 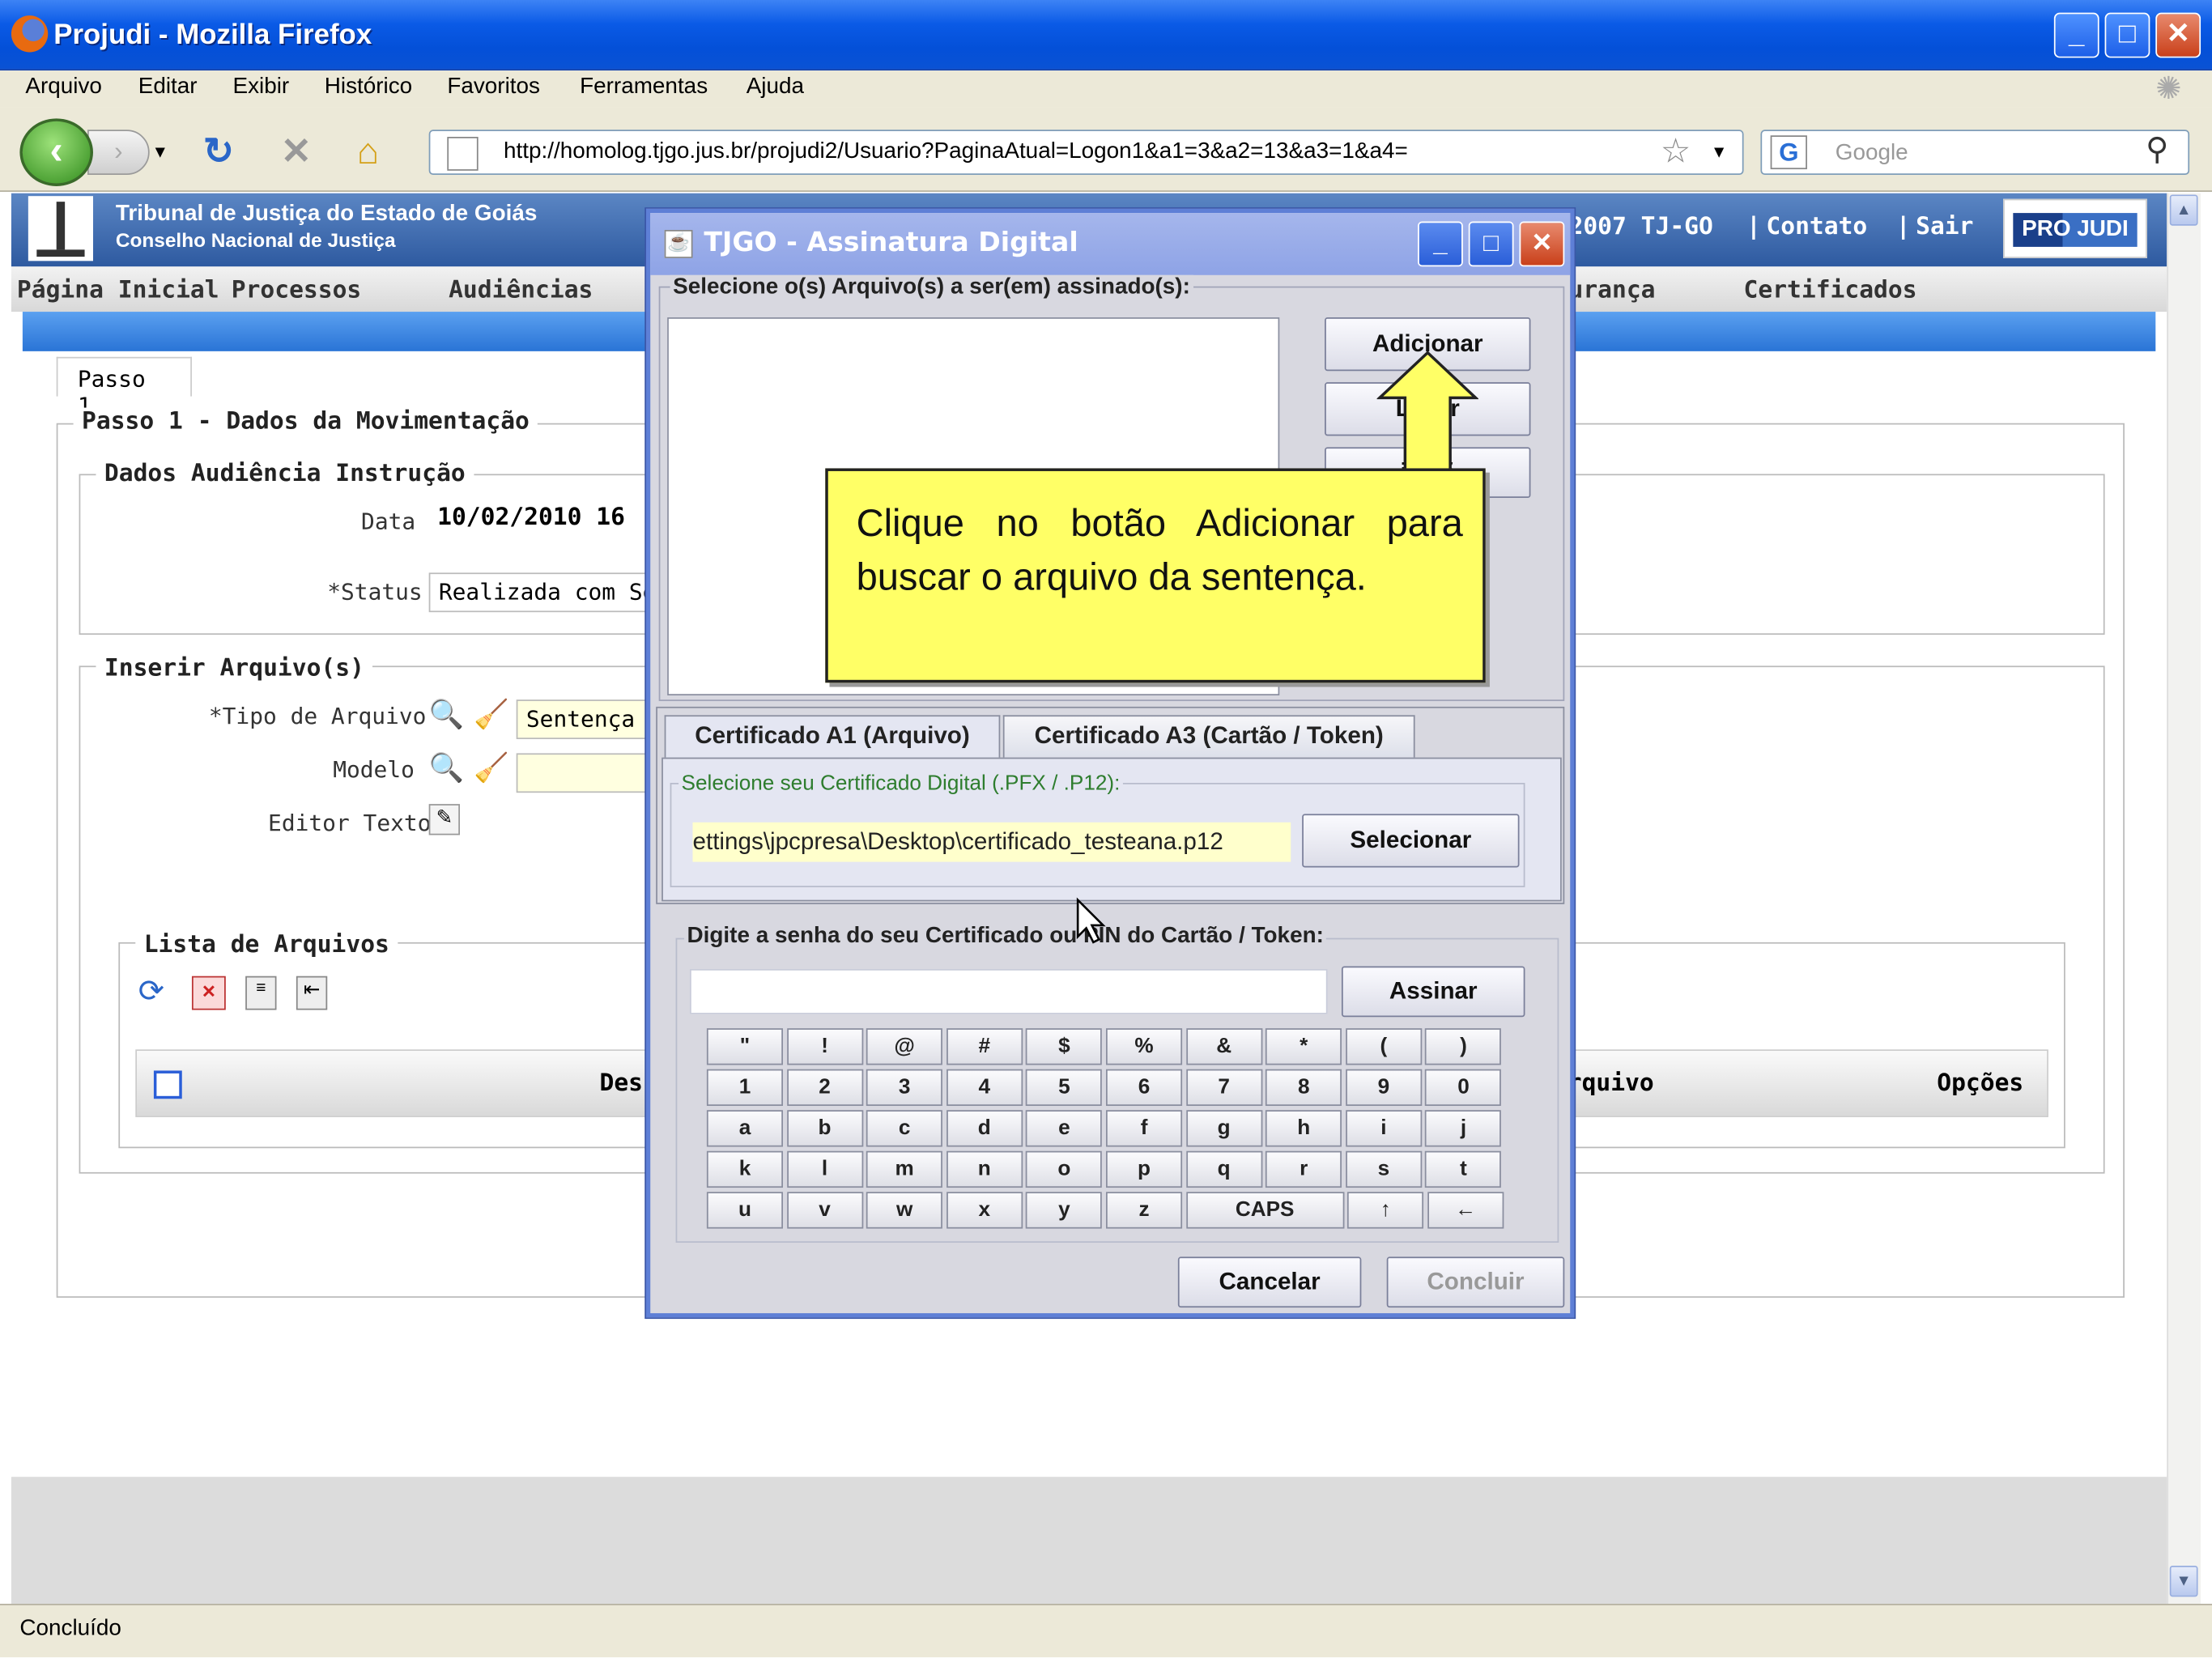 I want to click on vertical-scrollbar, so click(x=2184, y=899).